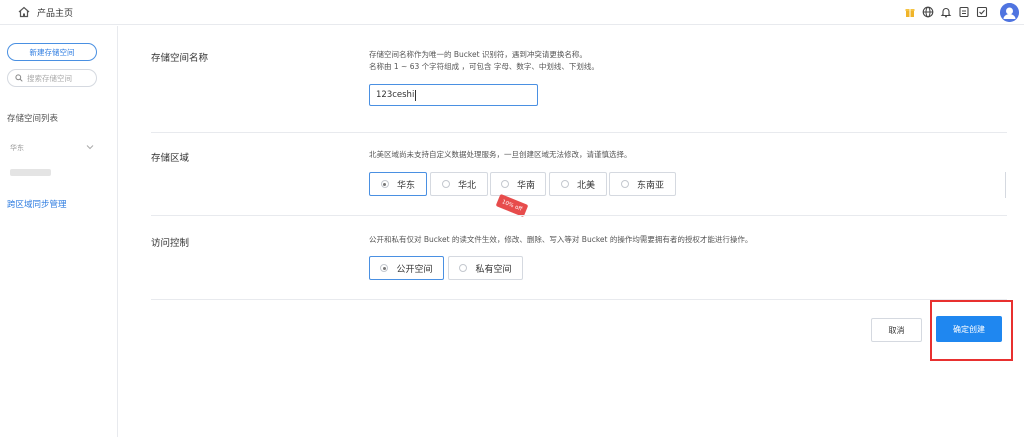 The image size is (1024, 437). I want to click on region-option-label: 华东, so click(405, 185).